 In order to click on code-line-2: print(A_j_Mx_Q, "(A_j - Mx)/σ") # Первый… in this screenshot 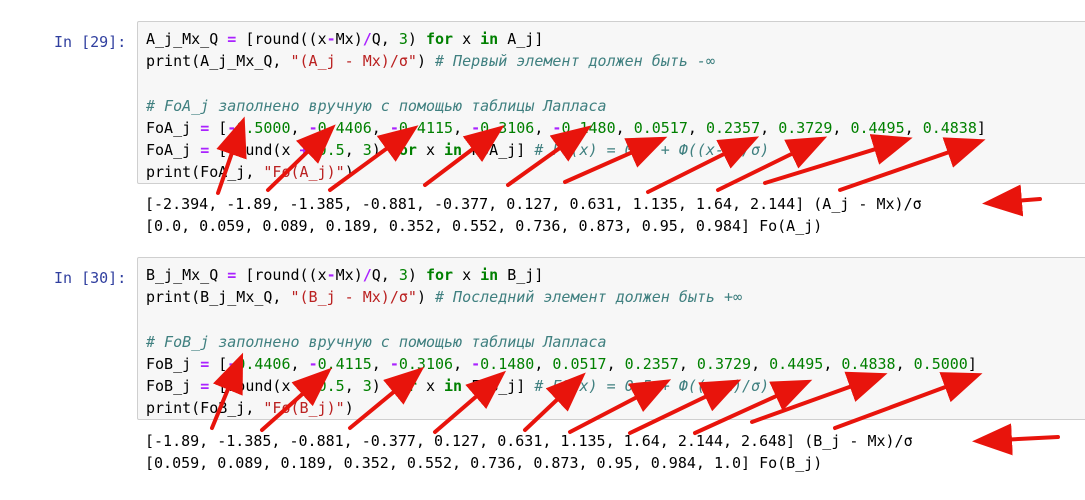, I will do `click(430, 61)`.